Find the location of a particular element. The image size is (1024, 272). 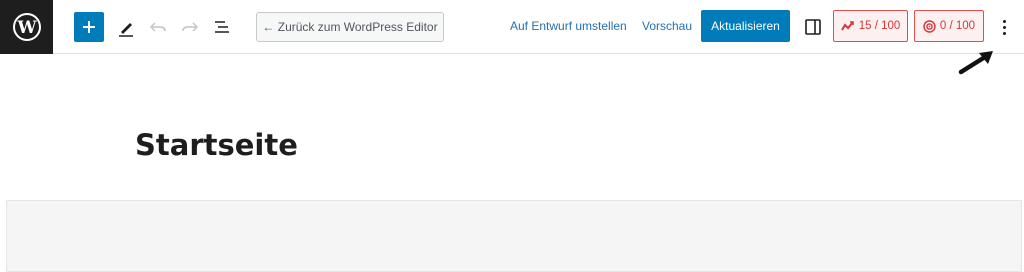

add-block-button is located at coordinates (89, 27).